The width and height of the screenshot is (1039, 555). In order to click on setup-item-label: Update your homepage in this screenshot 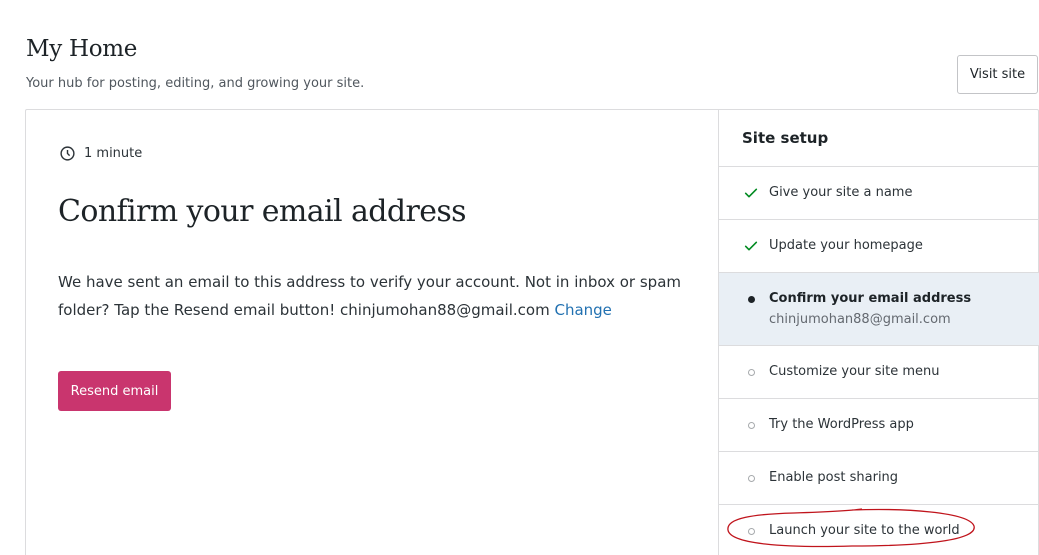, I will do `click(846, 245)`.